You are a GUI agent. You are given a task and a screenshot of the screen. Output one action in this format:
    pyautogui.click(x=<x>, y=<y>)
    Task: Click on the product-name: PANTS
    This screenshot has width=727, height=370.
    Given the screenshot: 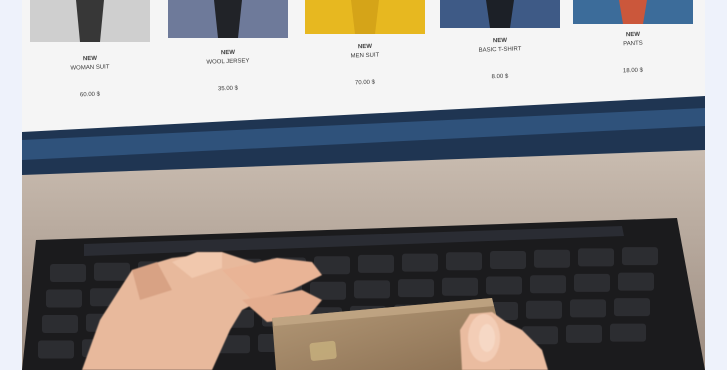 What is the action you would take?
    pyautogui.click(x=633, y=44)
    